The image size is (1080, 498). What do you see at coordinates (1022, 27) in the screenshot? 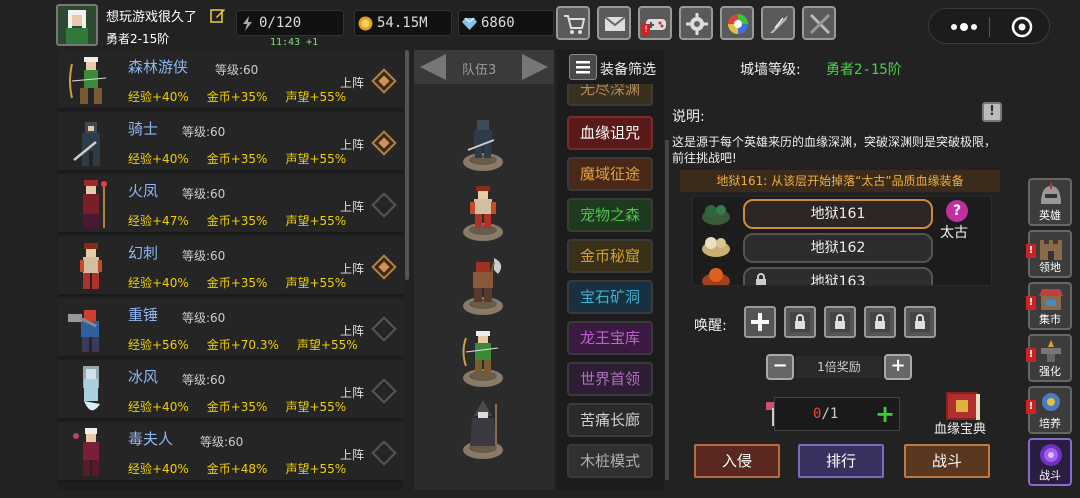
I see `close-target-icon` at bounding box center [1022, 27].